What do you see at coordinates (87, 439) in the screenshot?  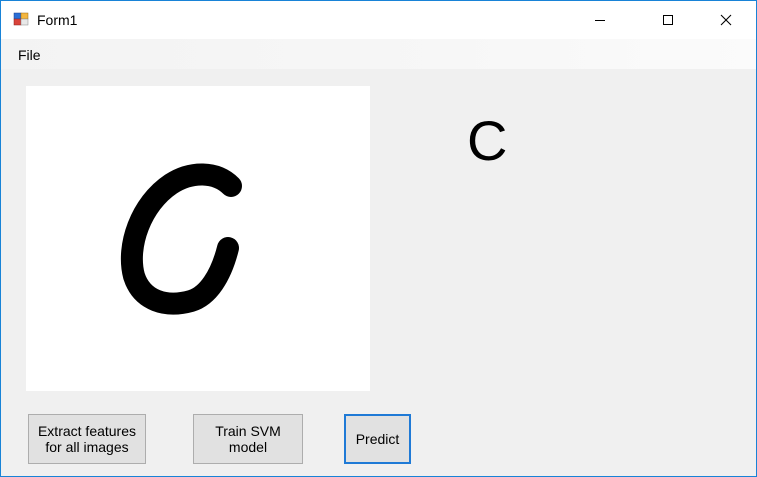 I see `extract-features-button: Extract features for all images` at bounding box center [87, 439].